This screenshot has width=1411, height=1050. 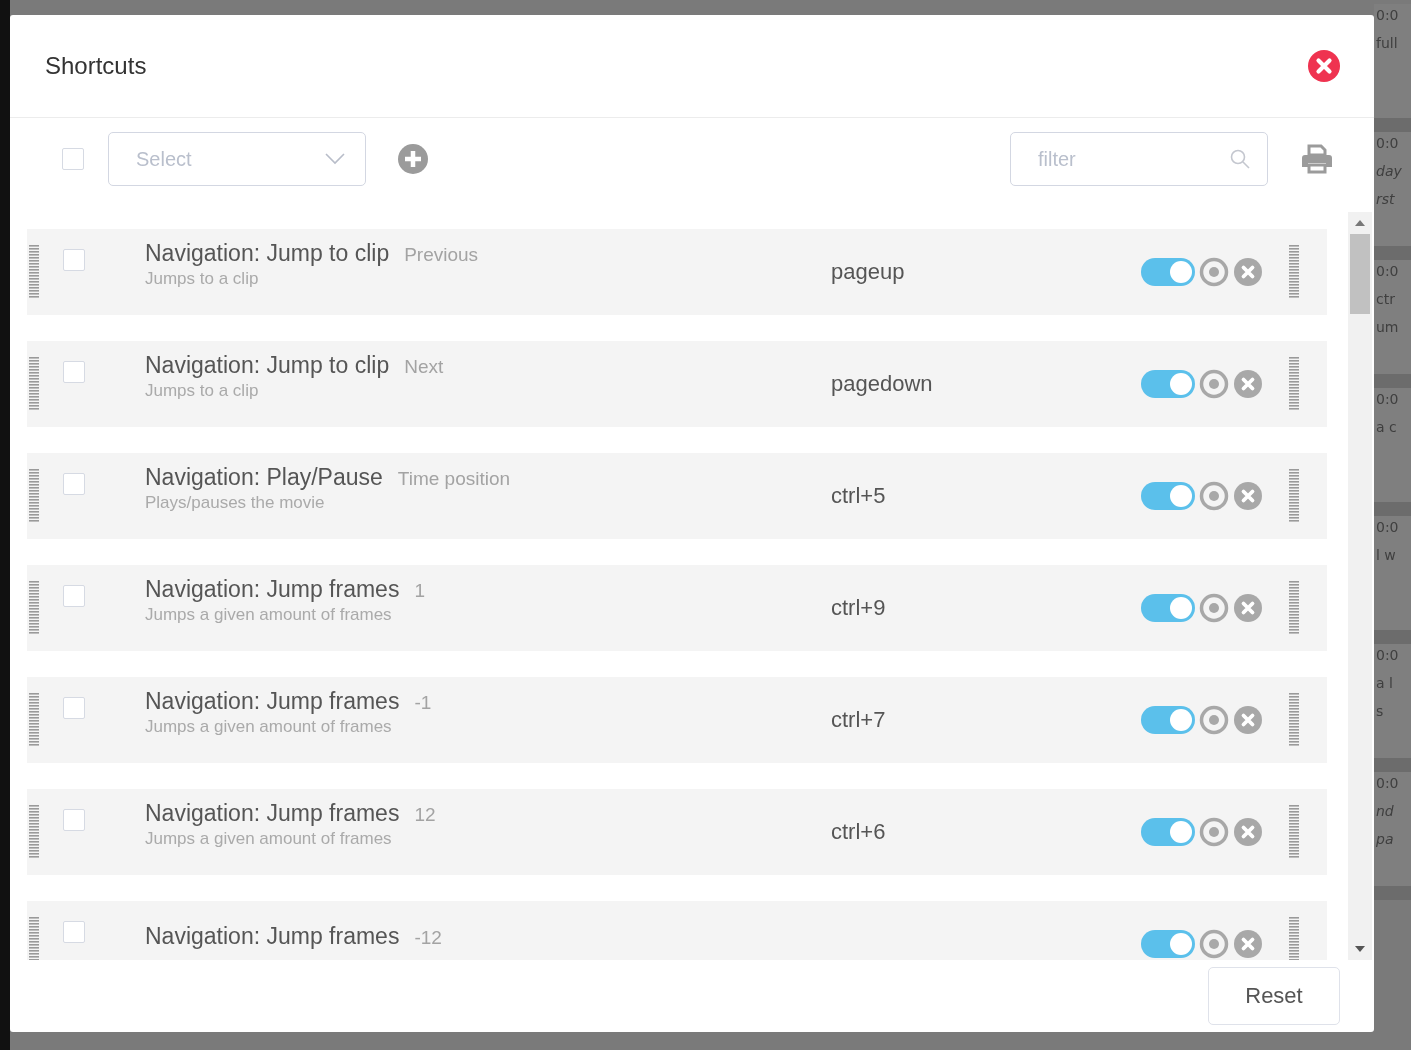 I want to click on background-text: um, so click(x=1388, y=327).